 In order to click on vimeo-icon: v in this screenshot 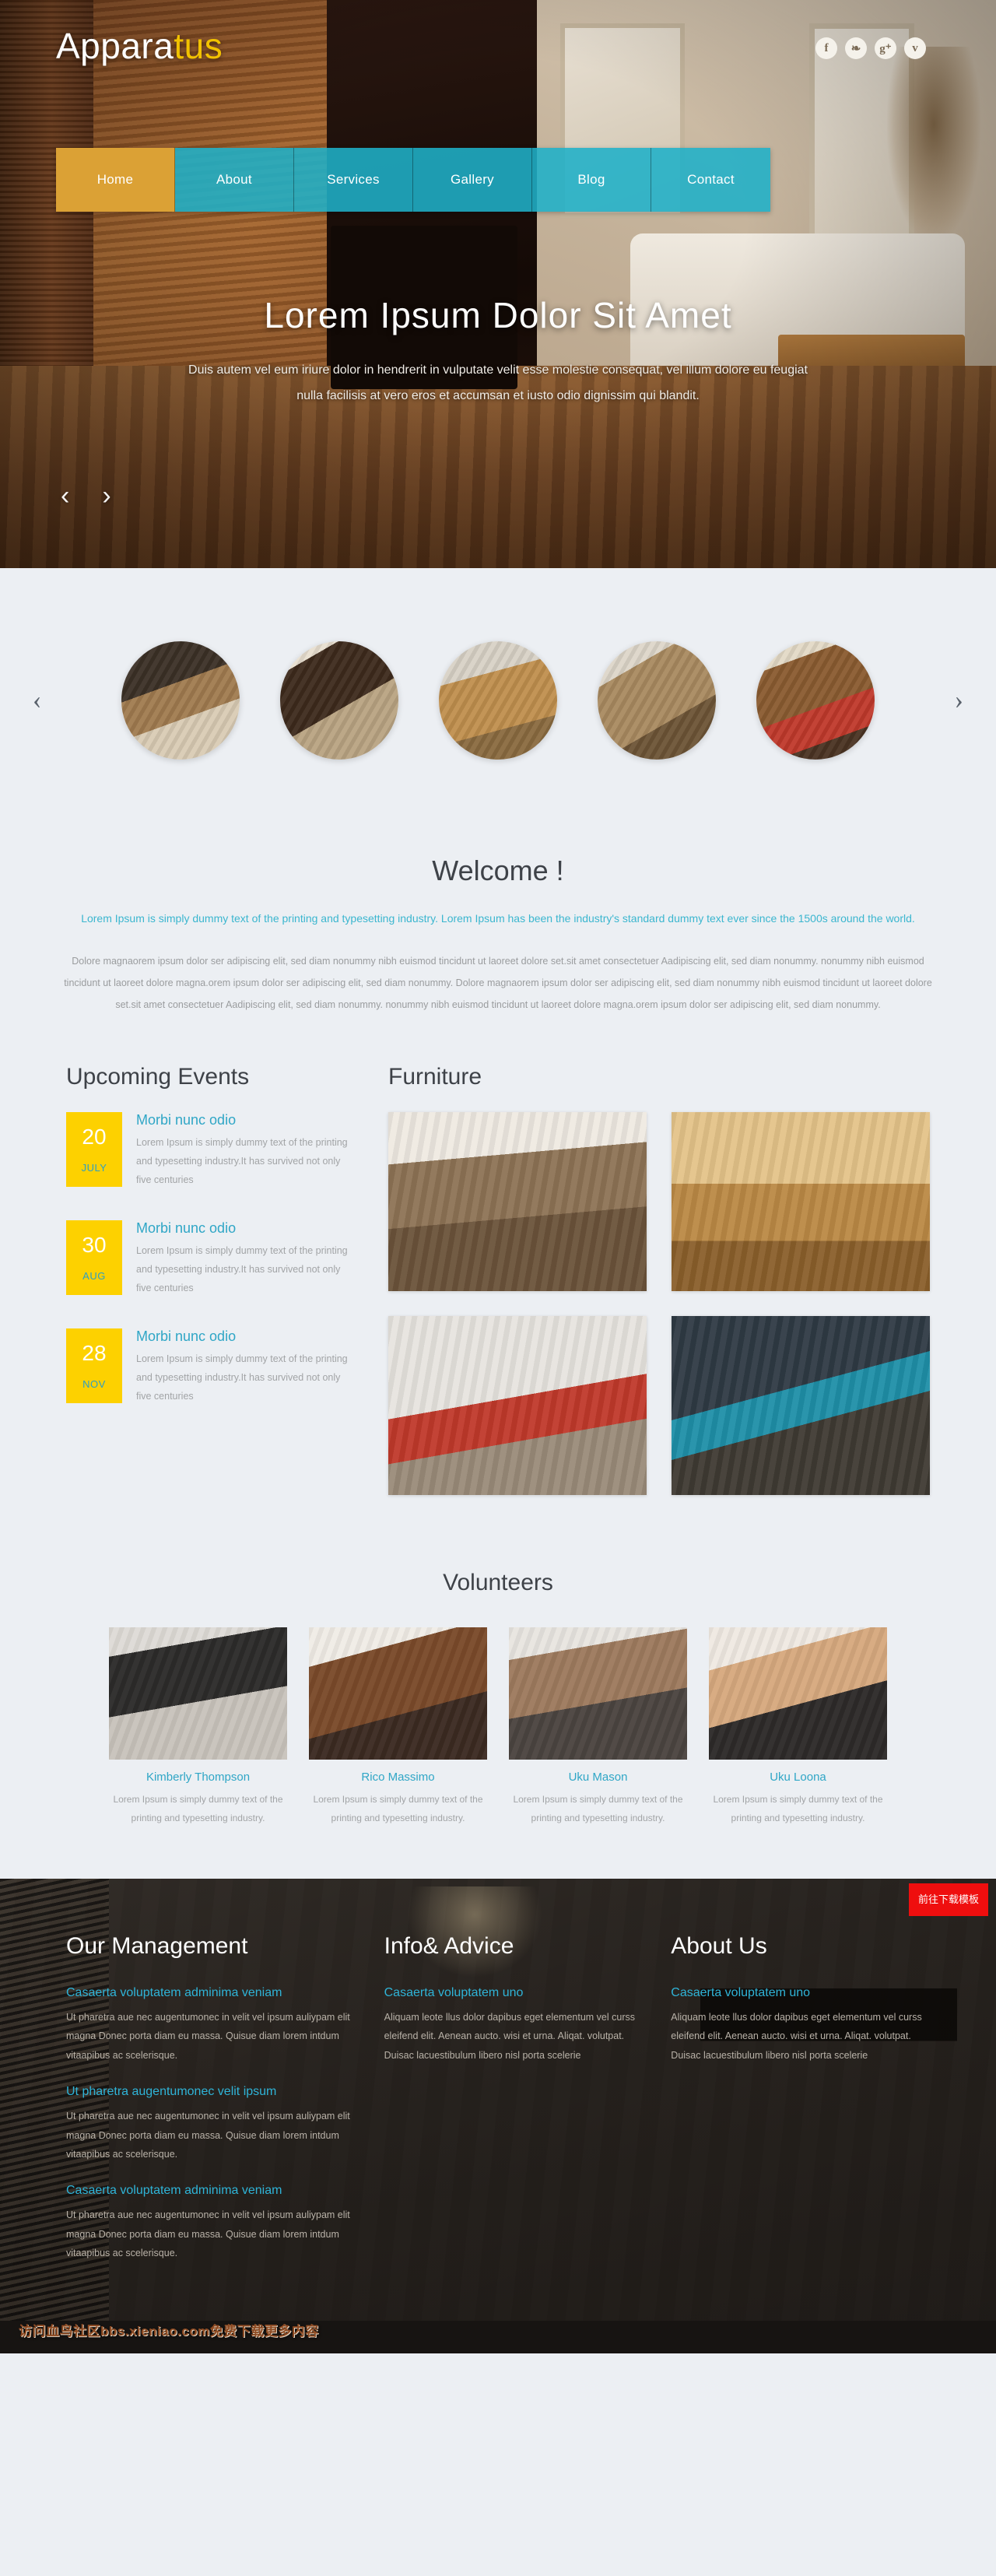, I will do `click(915, 48)`.